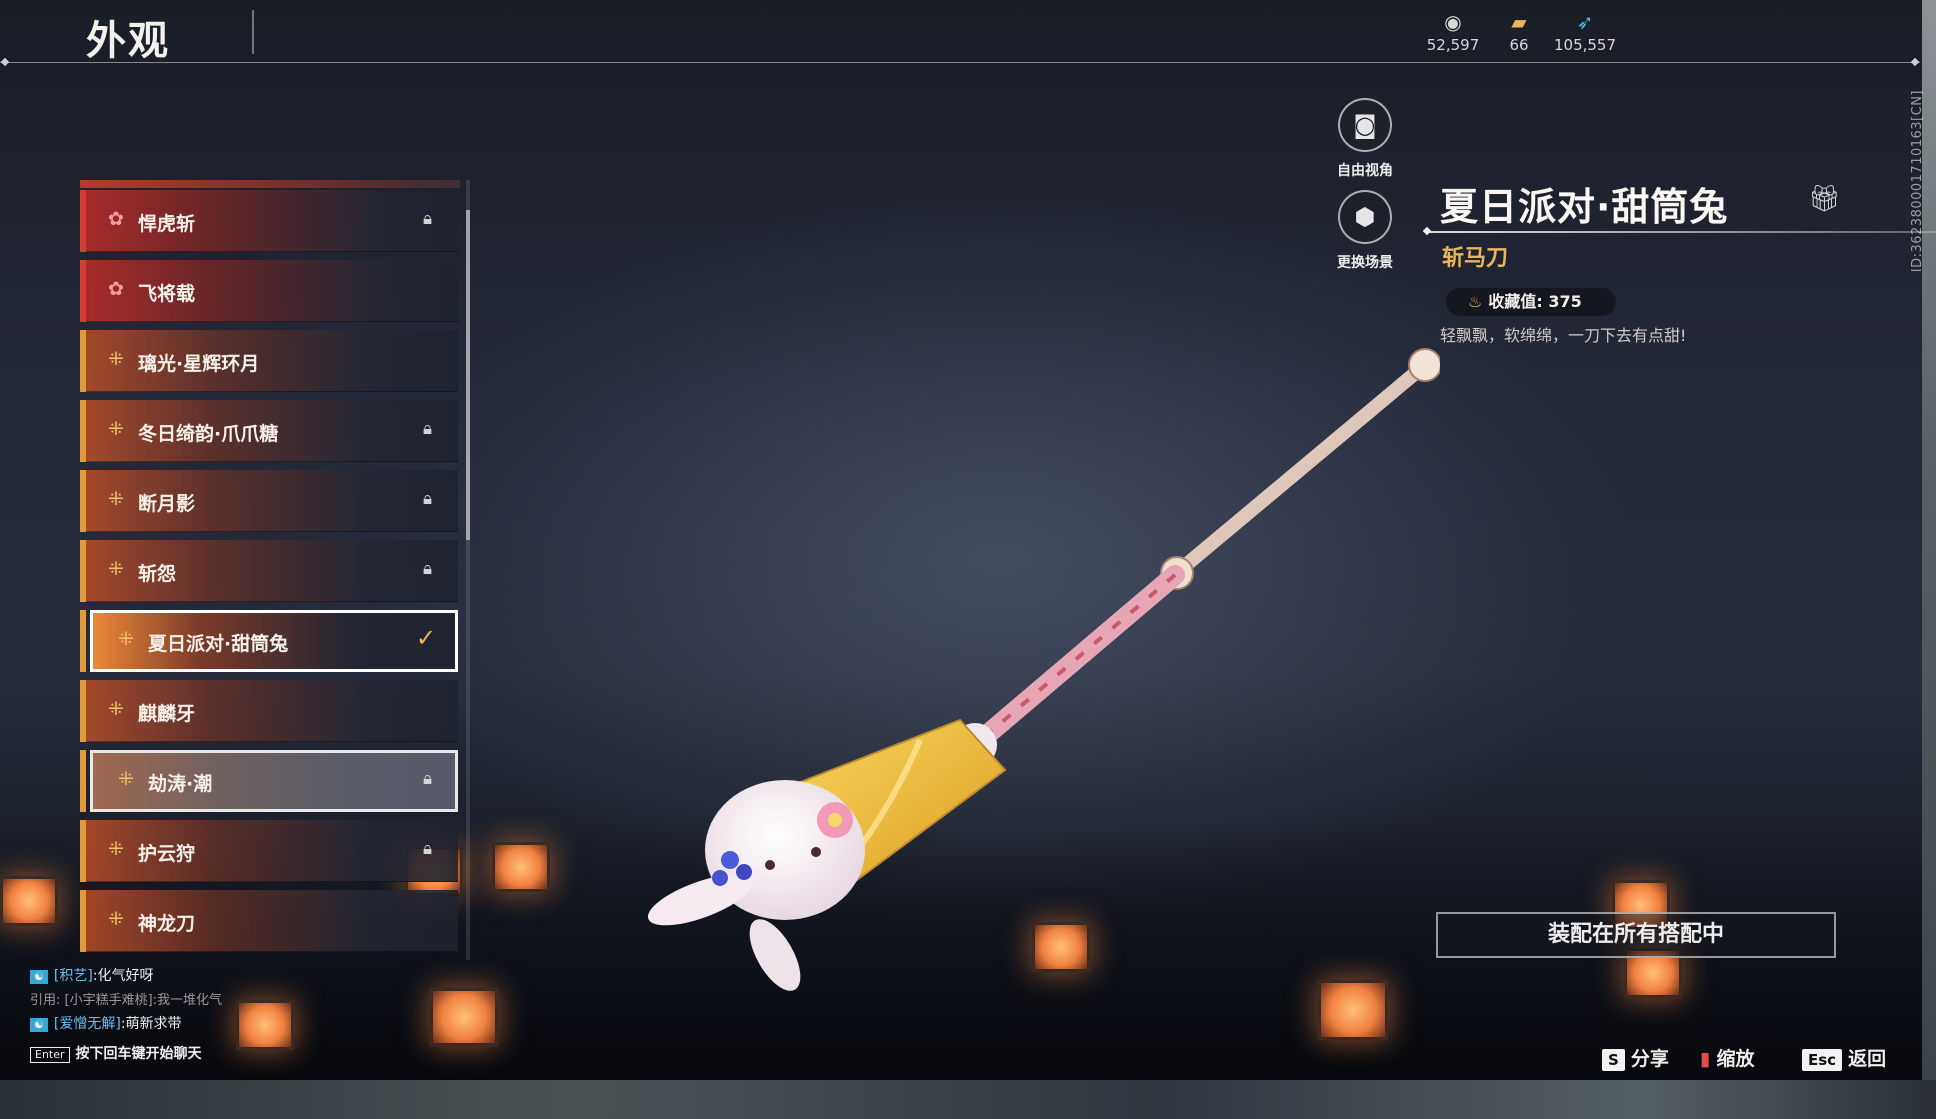  Describe the element at coordinates (1844, 1057) in the screenshot. I see `back-hint: Esc 返回` at that location.